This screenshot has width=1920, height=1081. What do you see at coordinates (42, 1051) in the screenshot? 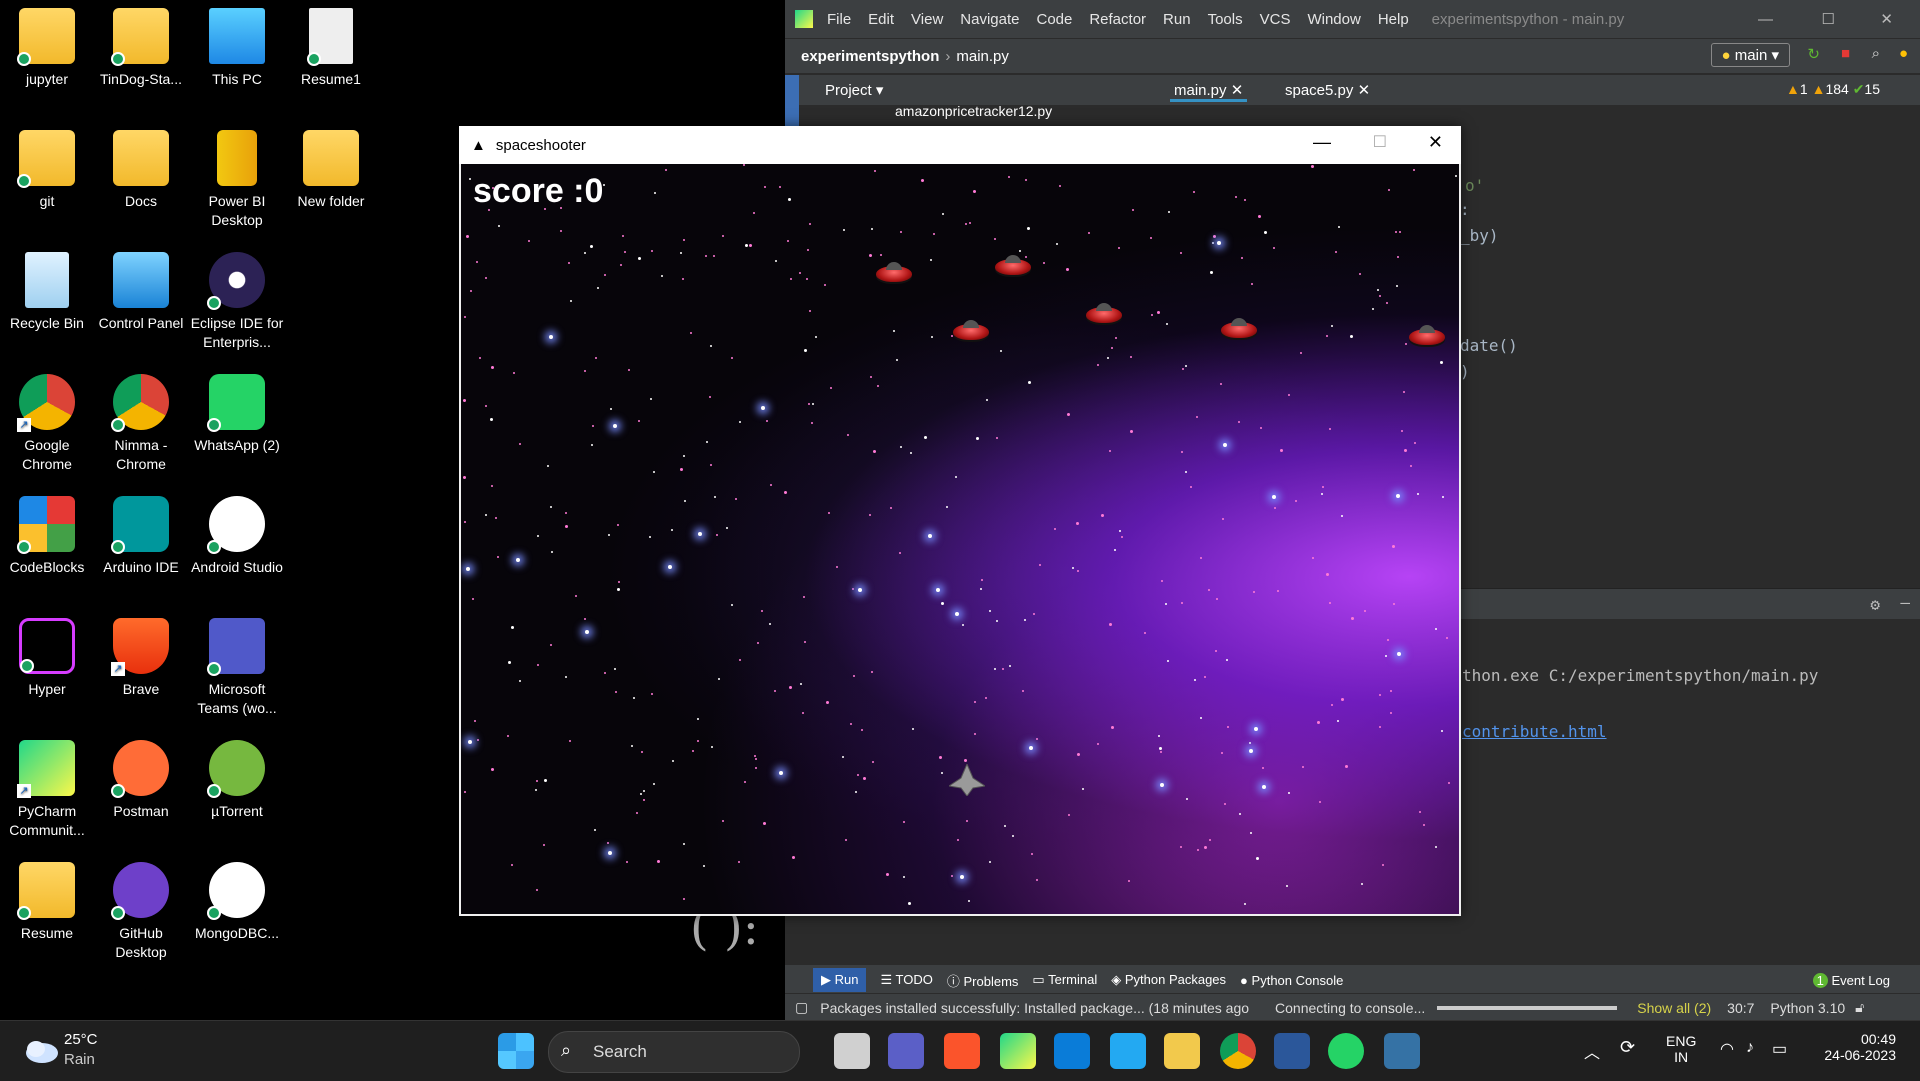
I see `weather-cloud-icon` at bounding box center [42, 1051].